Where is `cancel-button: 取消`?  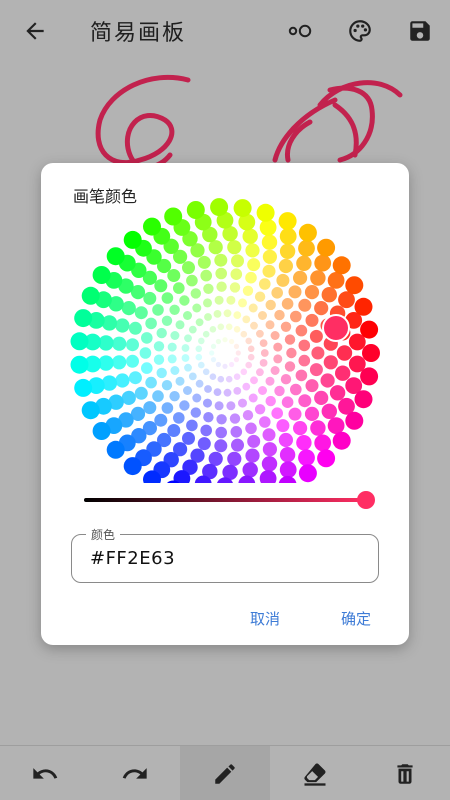 cancel-button: 取消 is located at coordinates (265, 618).